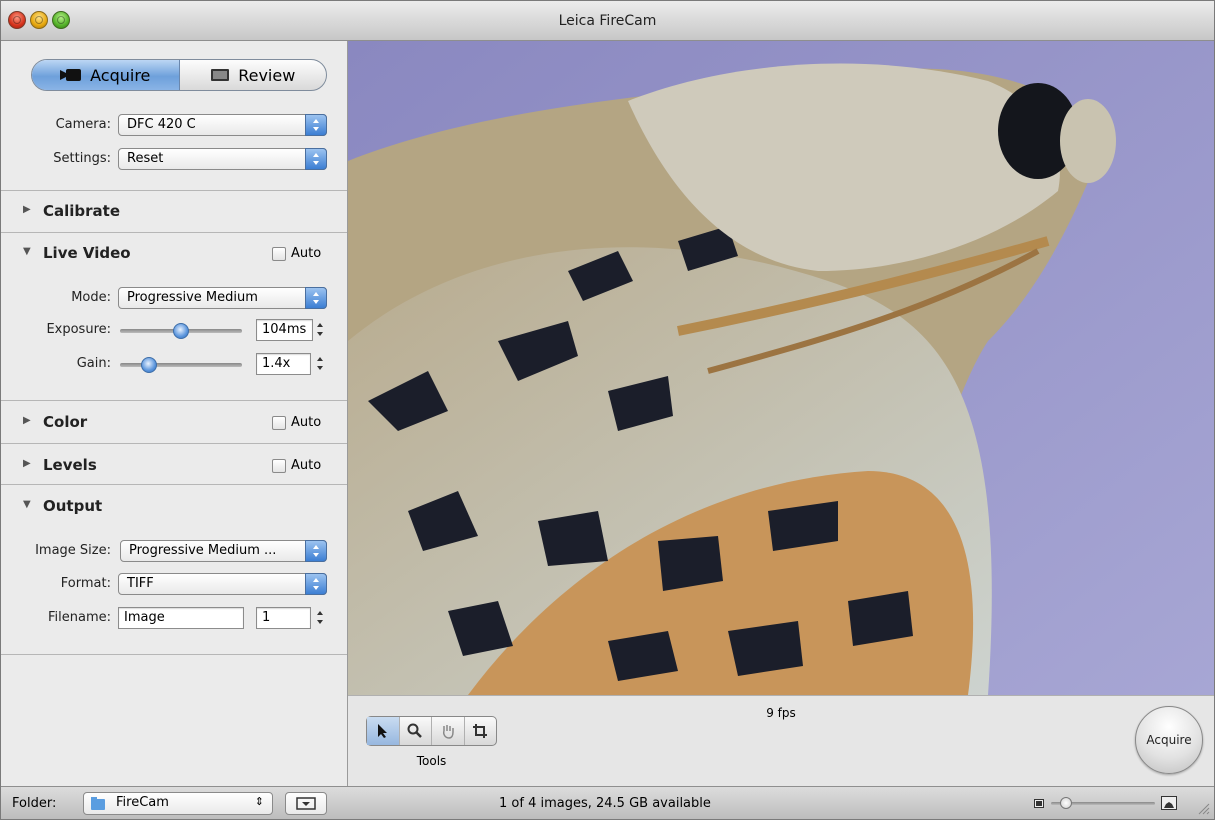  I want to click on exposure-stepper, so click(320, 330).